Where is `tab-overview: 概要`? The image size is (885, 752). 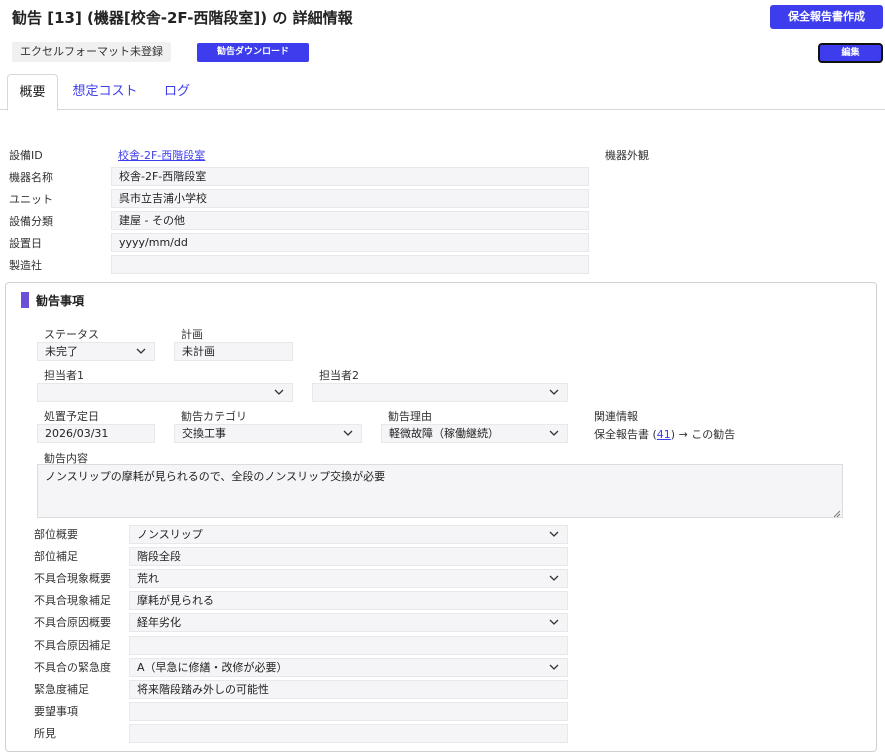 tab-overview: 概要 is located at coordinates (32, 92).